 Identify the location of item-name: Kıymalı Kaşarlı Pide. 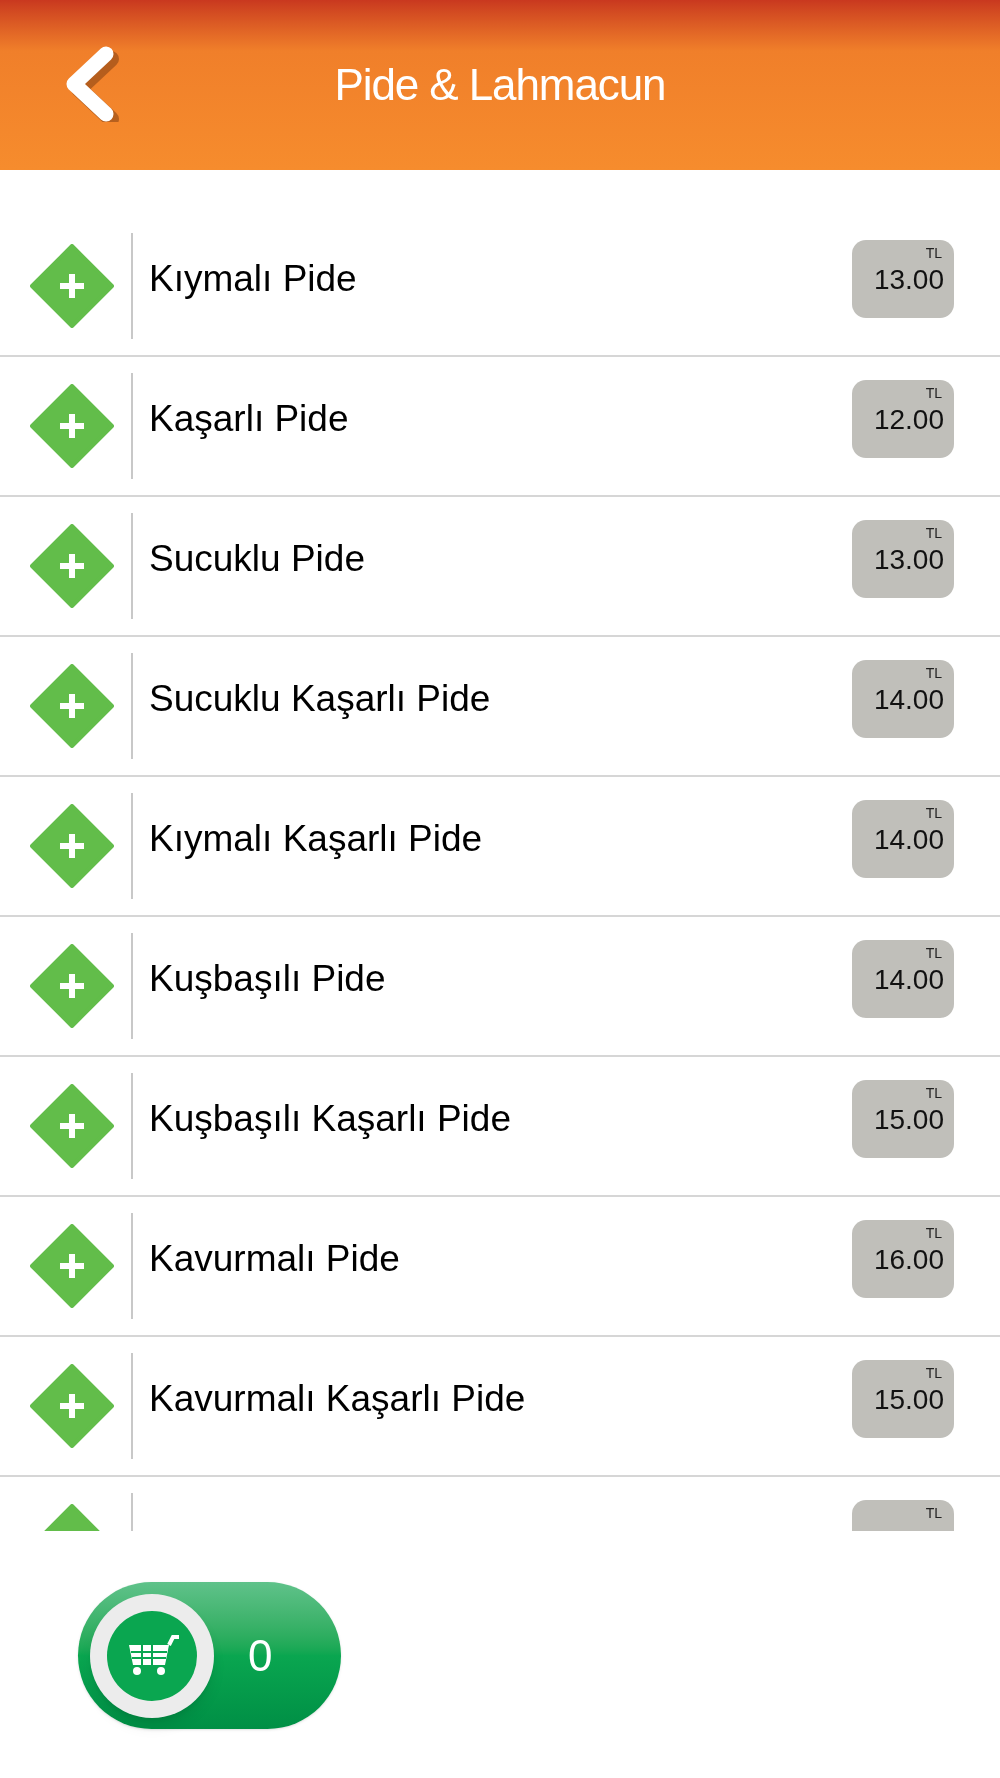
(316, 839).